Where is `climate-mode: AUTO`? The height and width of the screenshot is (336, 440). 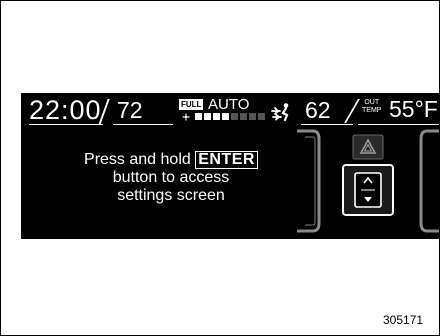 climate-mode: AUTO is located at coordinates (229, 104).